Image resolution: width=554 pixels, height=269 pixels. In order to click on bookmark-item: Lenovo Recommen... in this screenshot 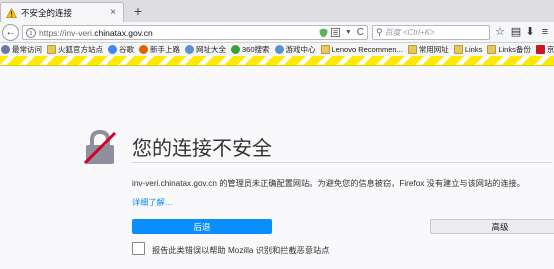, I will do `click(361, 49)`.